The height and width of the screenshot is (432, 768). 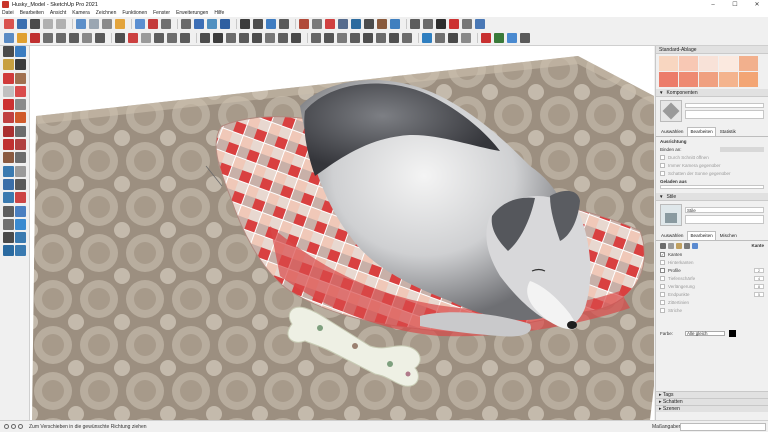 I want to click on components-panel-title: ▼ Komponenten, so click(x=712, y=93).